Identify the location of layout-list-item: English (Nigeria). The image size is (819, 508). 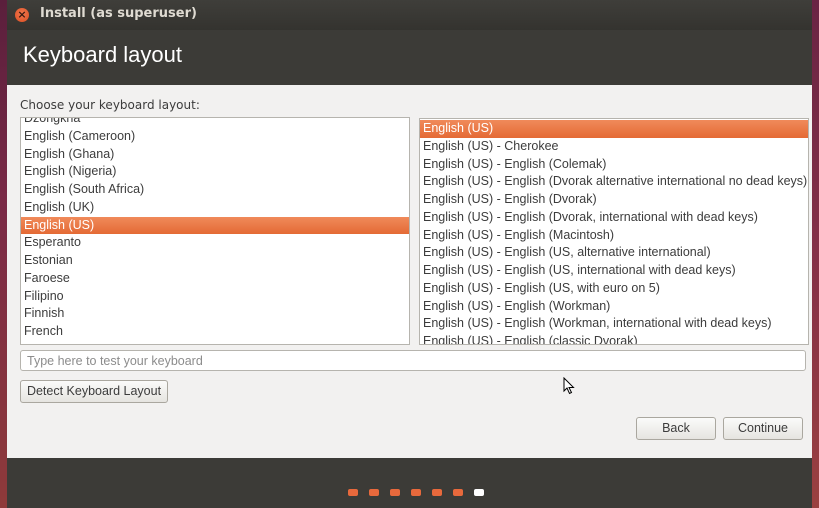
(215, 172).